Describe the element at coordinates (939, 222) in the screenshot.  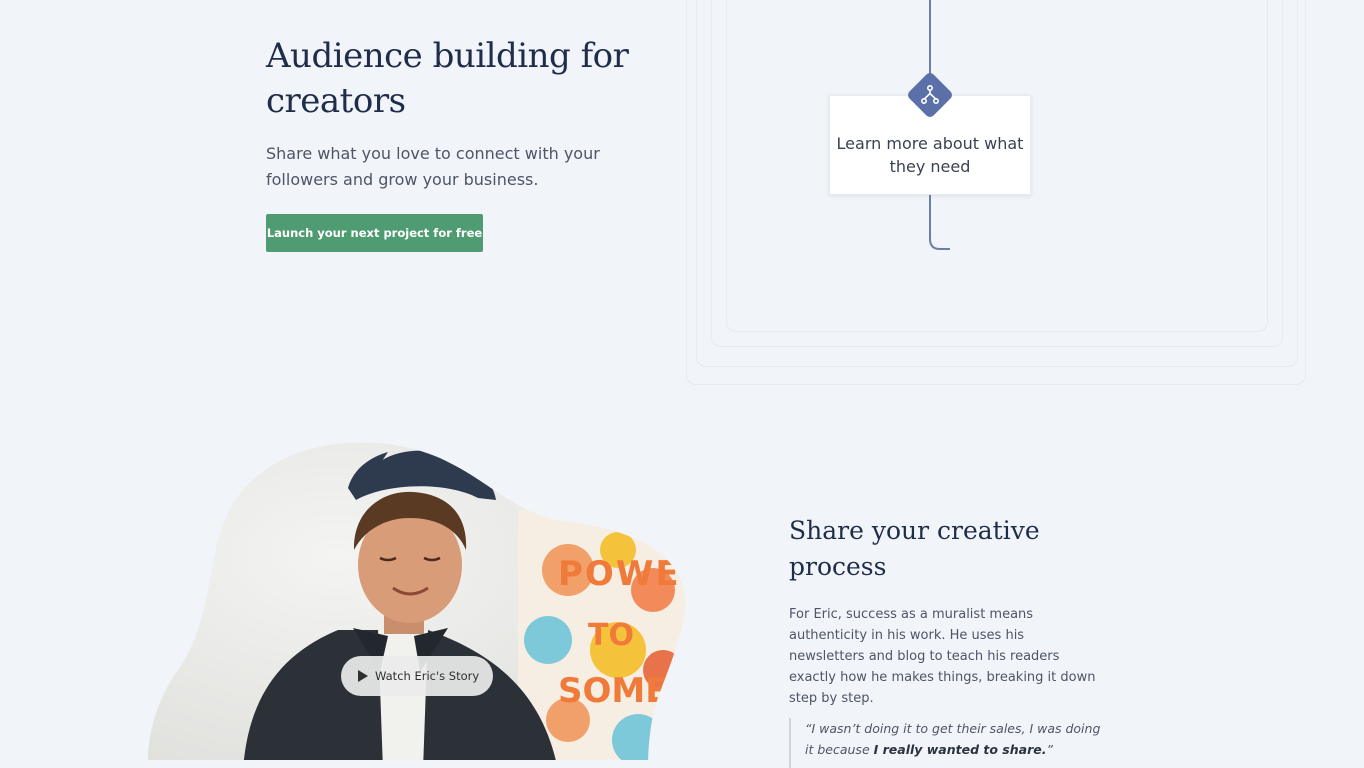
I see `connector-line-bottom` at that location.